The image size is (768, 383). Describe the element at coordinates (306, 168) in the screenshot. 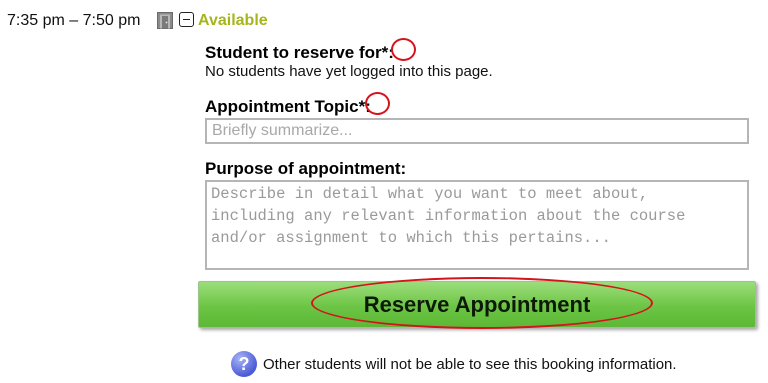

I see `purpose-label: Purpose of appointment:` at that location.